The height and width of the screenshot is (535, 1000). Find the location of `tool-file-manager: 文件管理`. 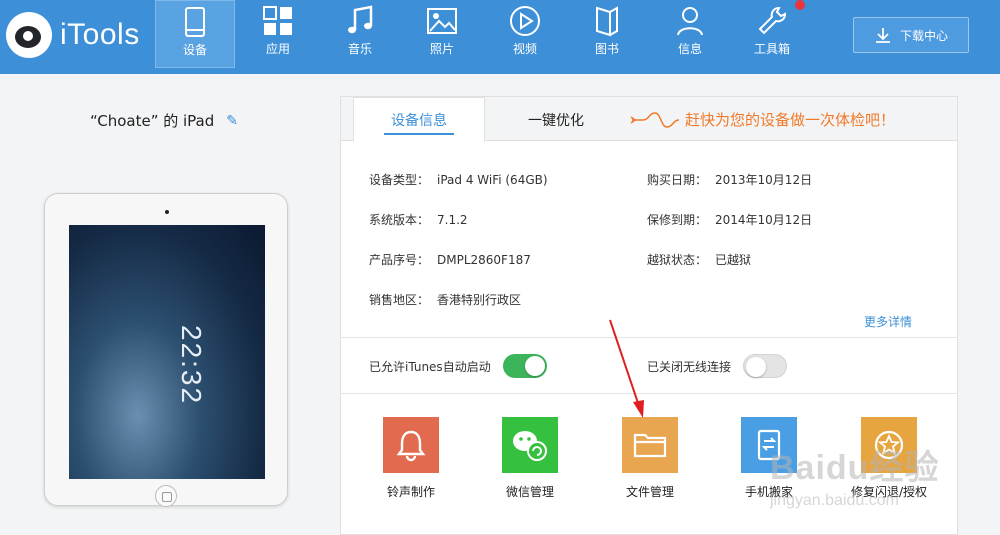

tool-file-manager: 文件管理 is located at coordinates (650, 458).